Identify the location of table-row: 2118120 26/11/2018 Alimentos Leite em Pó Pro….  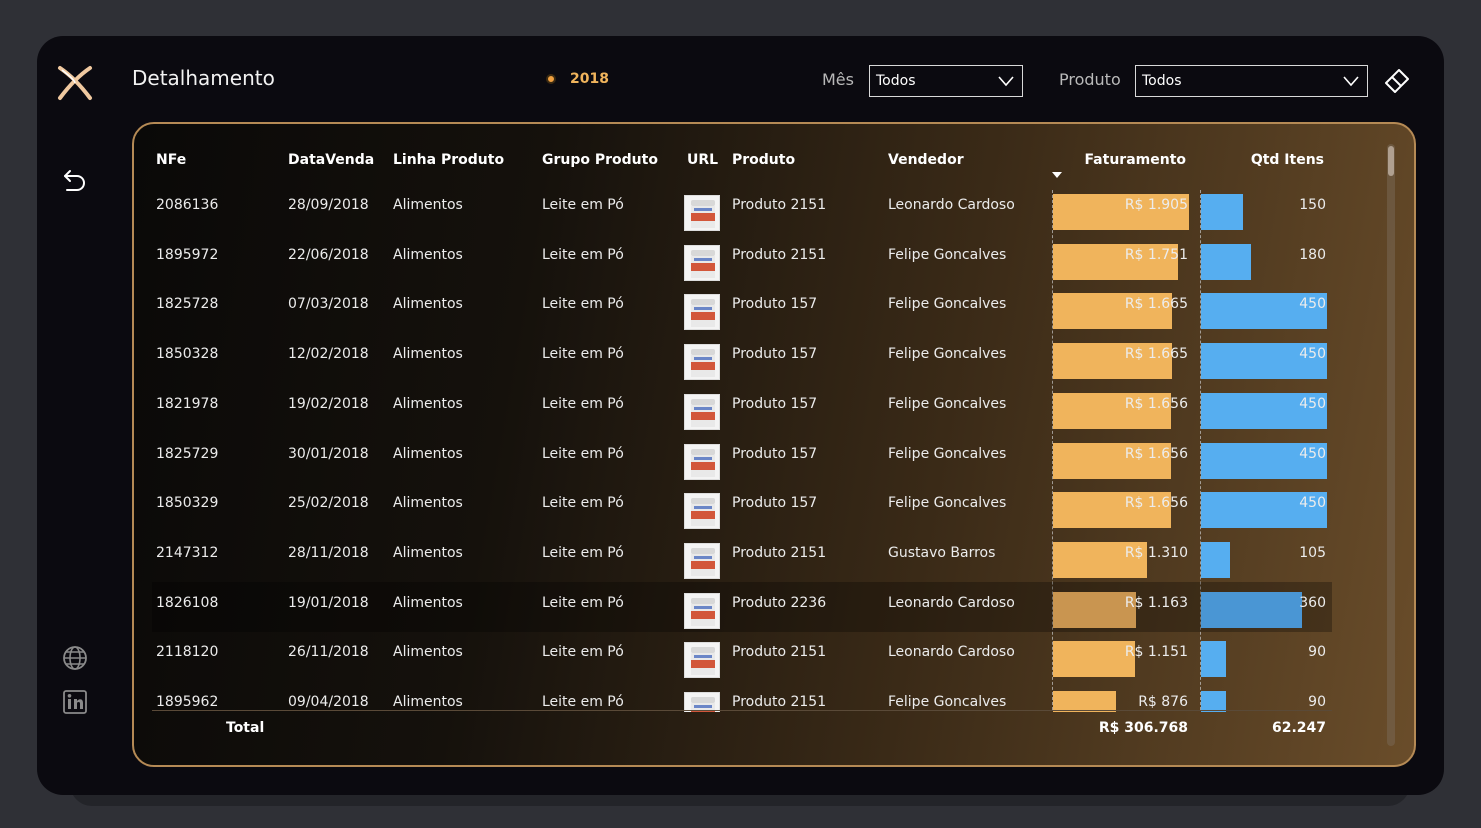
(774, 656).